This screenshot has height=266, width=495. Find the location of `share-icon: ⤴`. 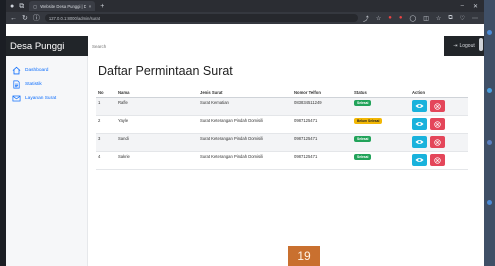

share-icon: ⤴ is located at coordinates (366, 18).